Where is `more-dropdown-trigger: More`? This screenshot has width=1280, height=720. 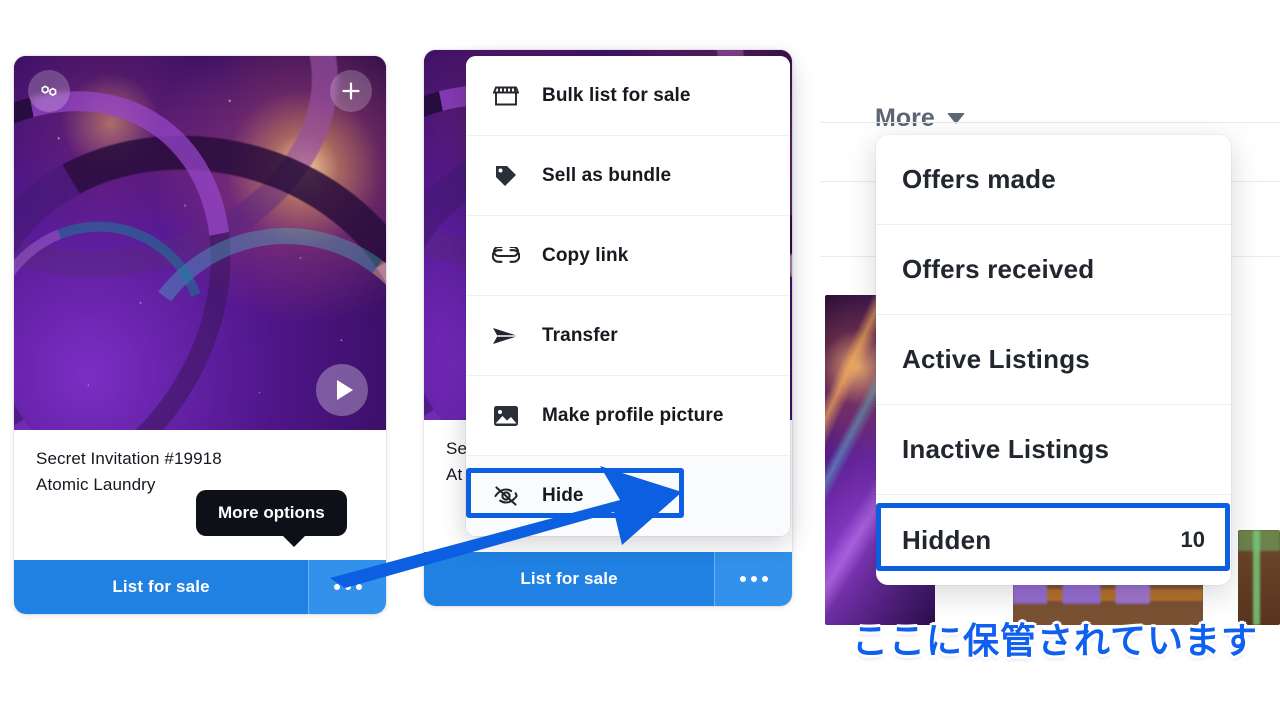
more-dropdown-trigger: More is located at coordinates (920, 118).